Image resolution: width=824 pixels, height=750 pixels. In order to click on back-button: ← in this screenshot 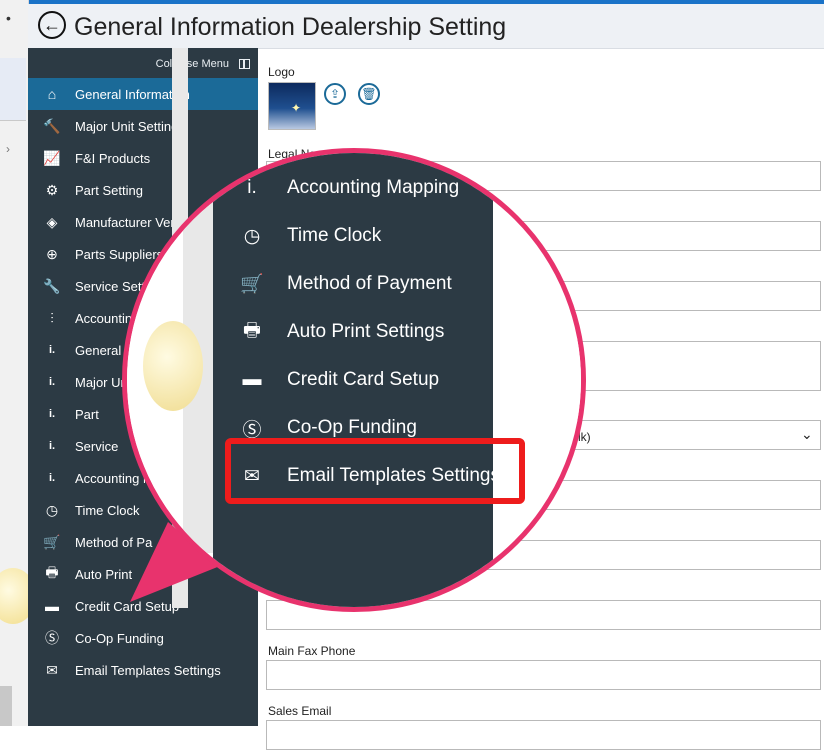, I will do `click(52, 25)`.